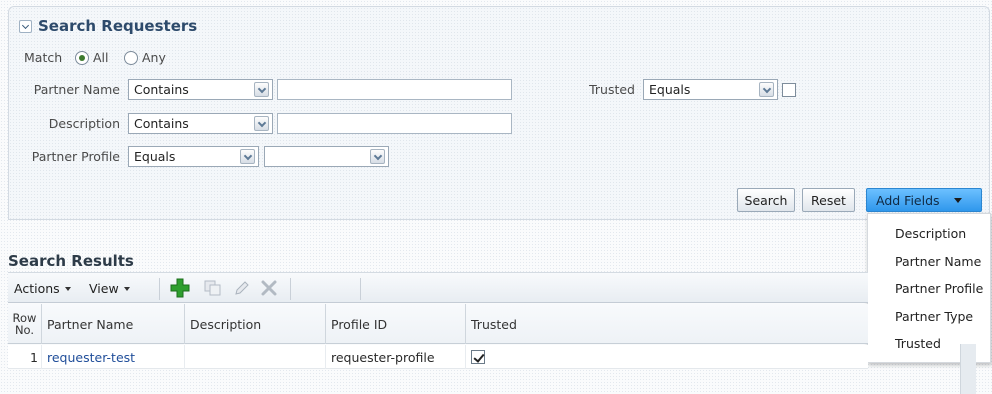 Image resolution: width=992 pixels, height=394 pixels. What do you see at coordinates (394, 123) in the screenshot?
I see `description-input` at bounding box center [394, 123].